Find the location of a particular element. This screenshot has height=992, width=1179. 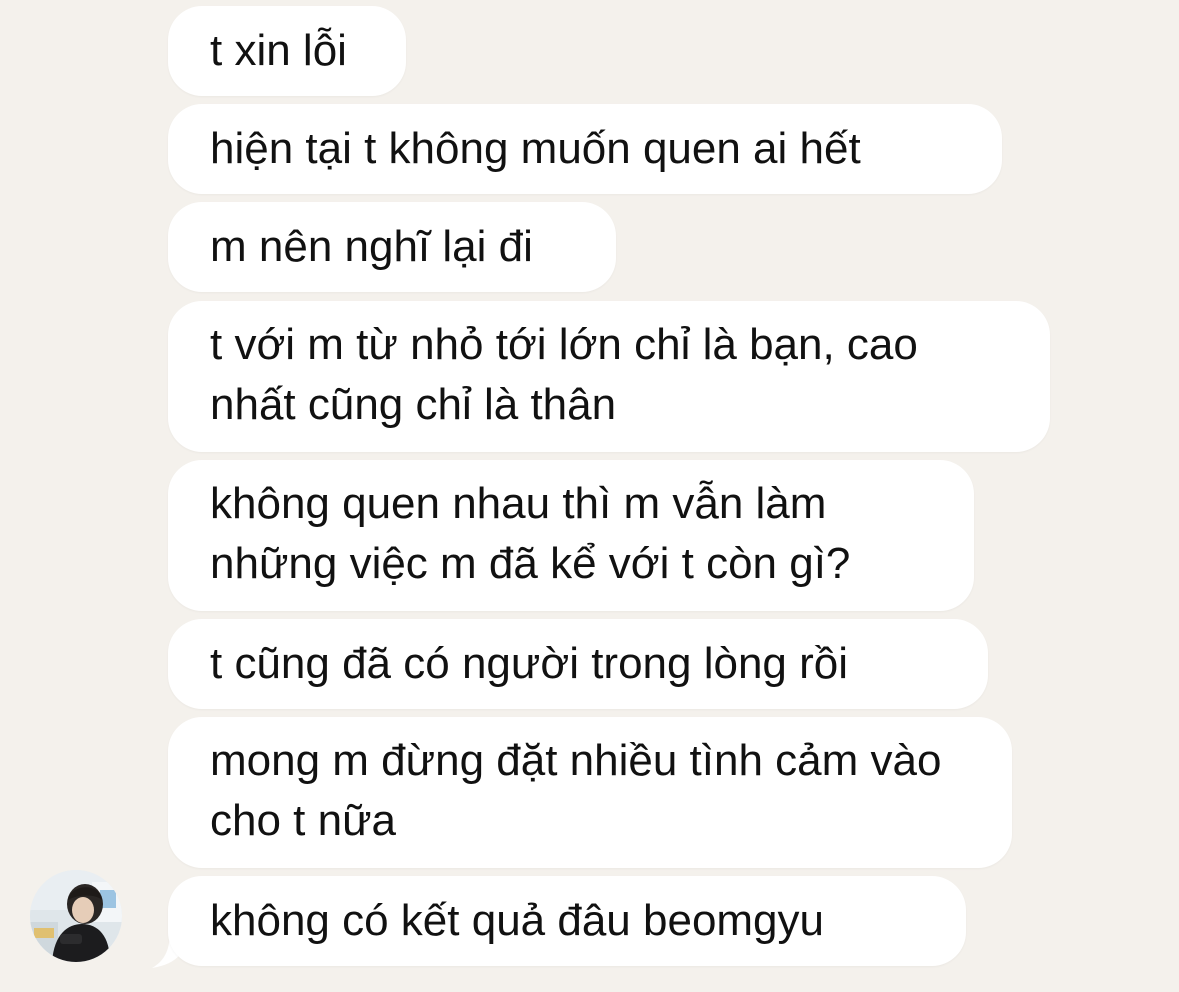

avatar-photo-icon is located at coordinates (76, 916).